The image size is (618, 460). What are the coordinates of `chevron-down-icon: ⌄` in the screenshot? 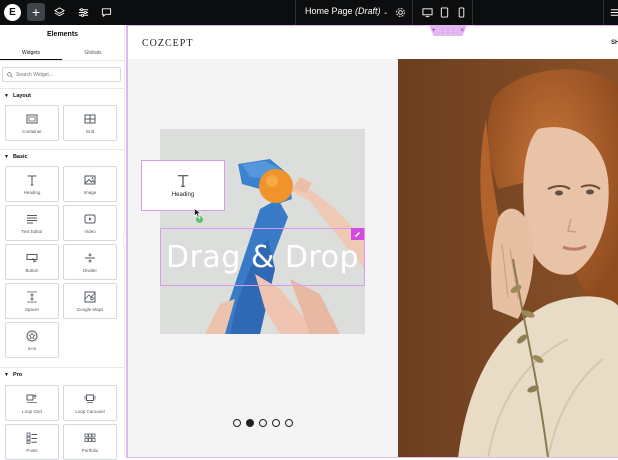 It's located at (386, 13).